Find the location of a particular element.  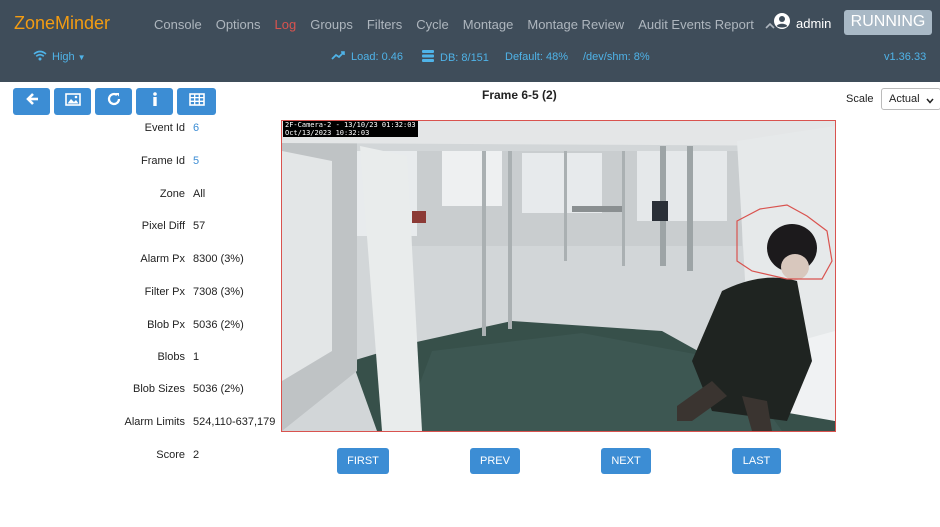

stills-button is located at coordinates (72, 101).